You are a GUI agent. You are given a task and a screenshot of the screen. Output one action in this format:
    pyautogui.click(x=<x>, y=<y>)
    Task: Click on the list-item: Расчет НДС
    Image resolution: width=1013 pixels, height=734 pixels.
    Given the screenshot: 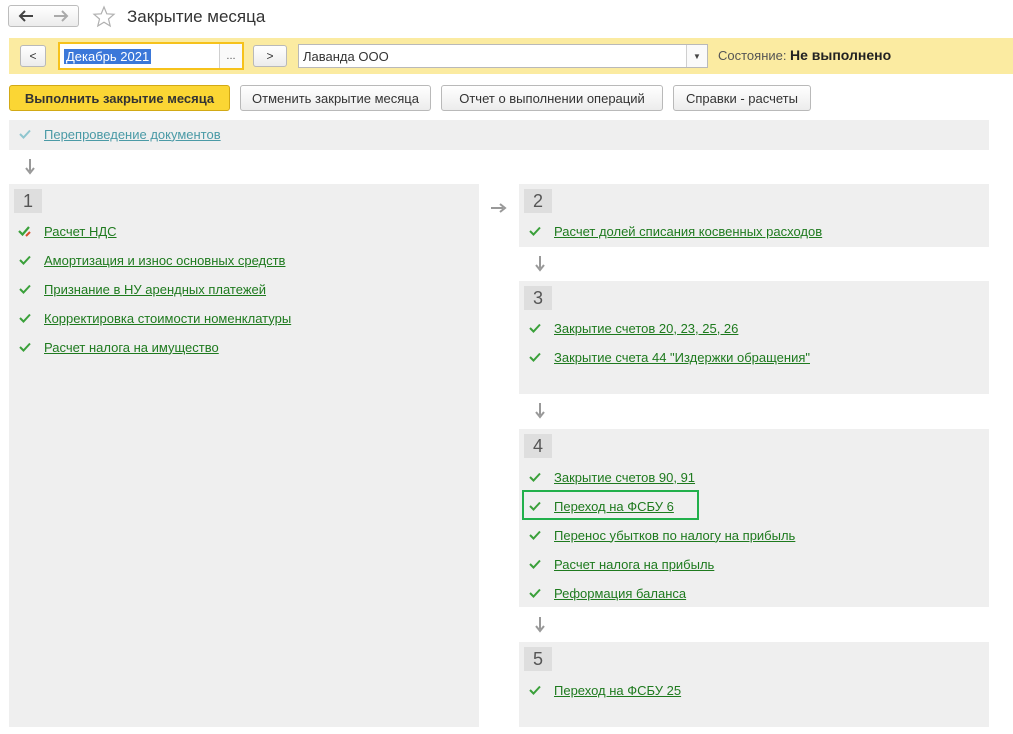 What is the action you would take?
    pyautogui.click(x=67, y=231)
    